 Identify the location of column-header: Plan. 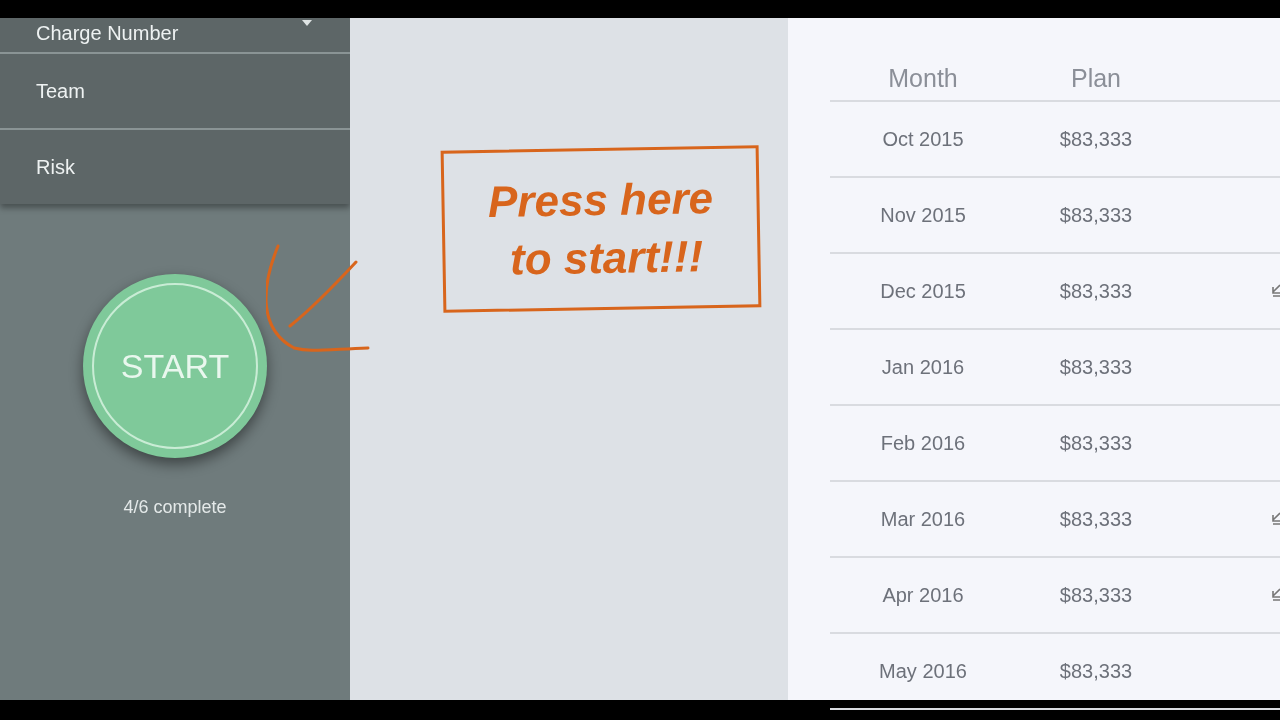
(1095, 79).